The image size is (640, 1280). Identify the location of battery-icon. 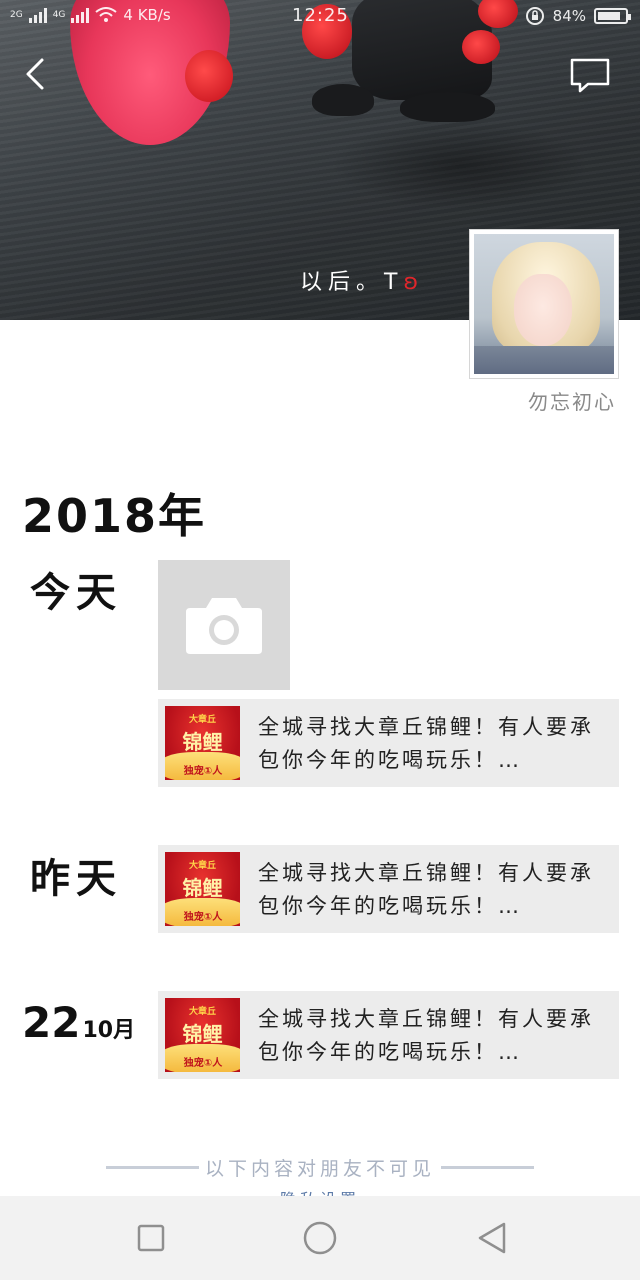
(612, 16).